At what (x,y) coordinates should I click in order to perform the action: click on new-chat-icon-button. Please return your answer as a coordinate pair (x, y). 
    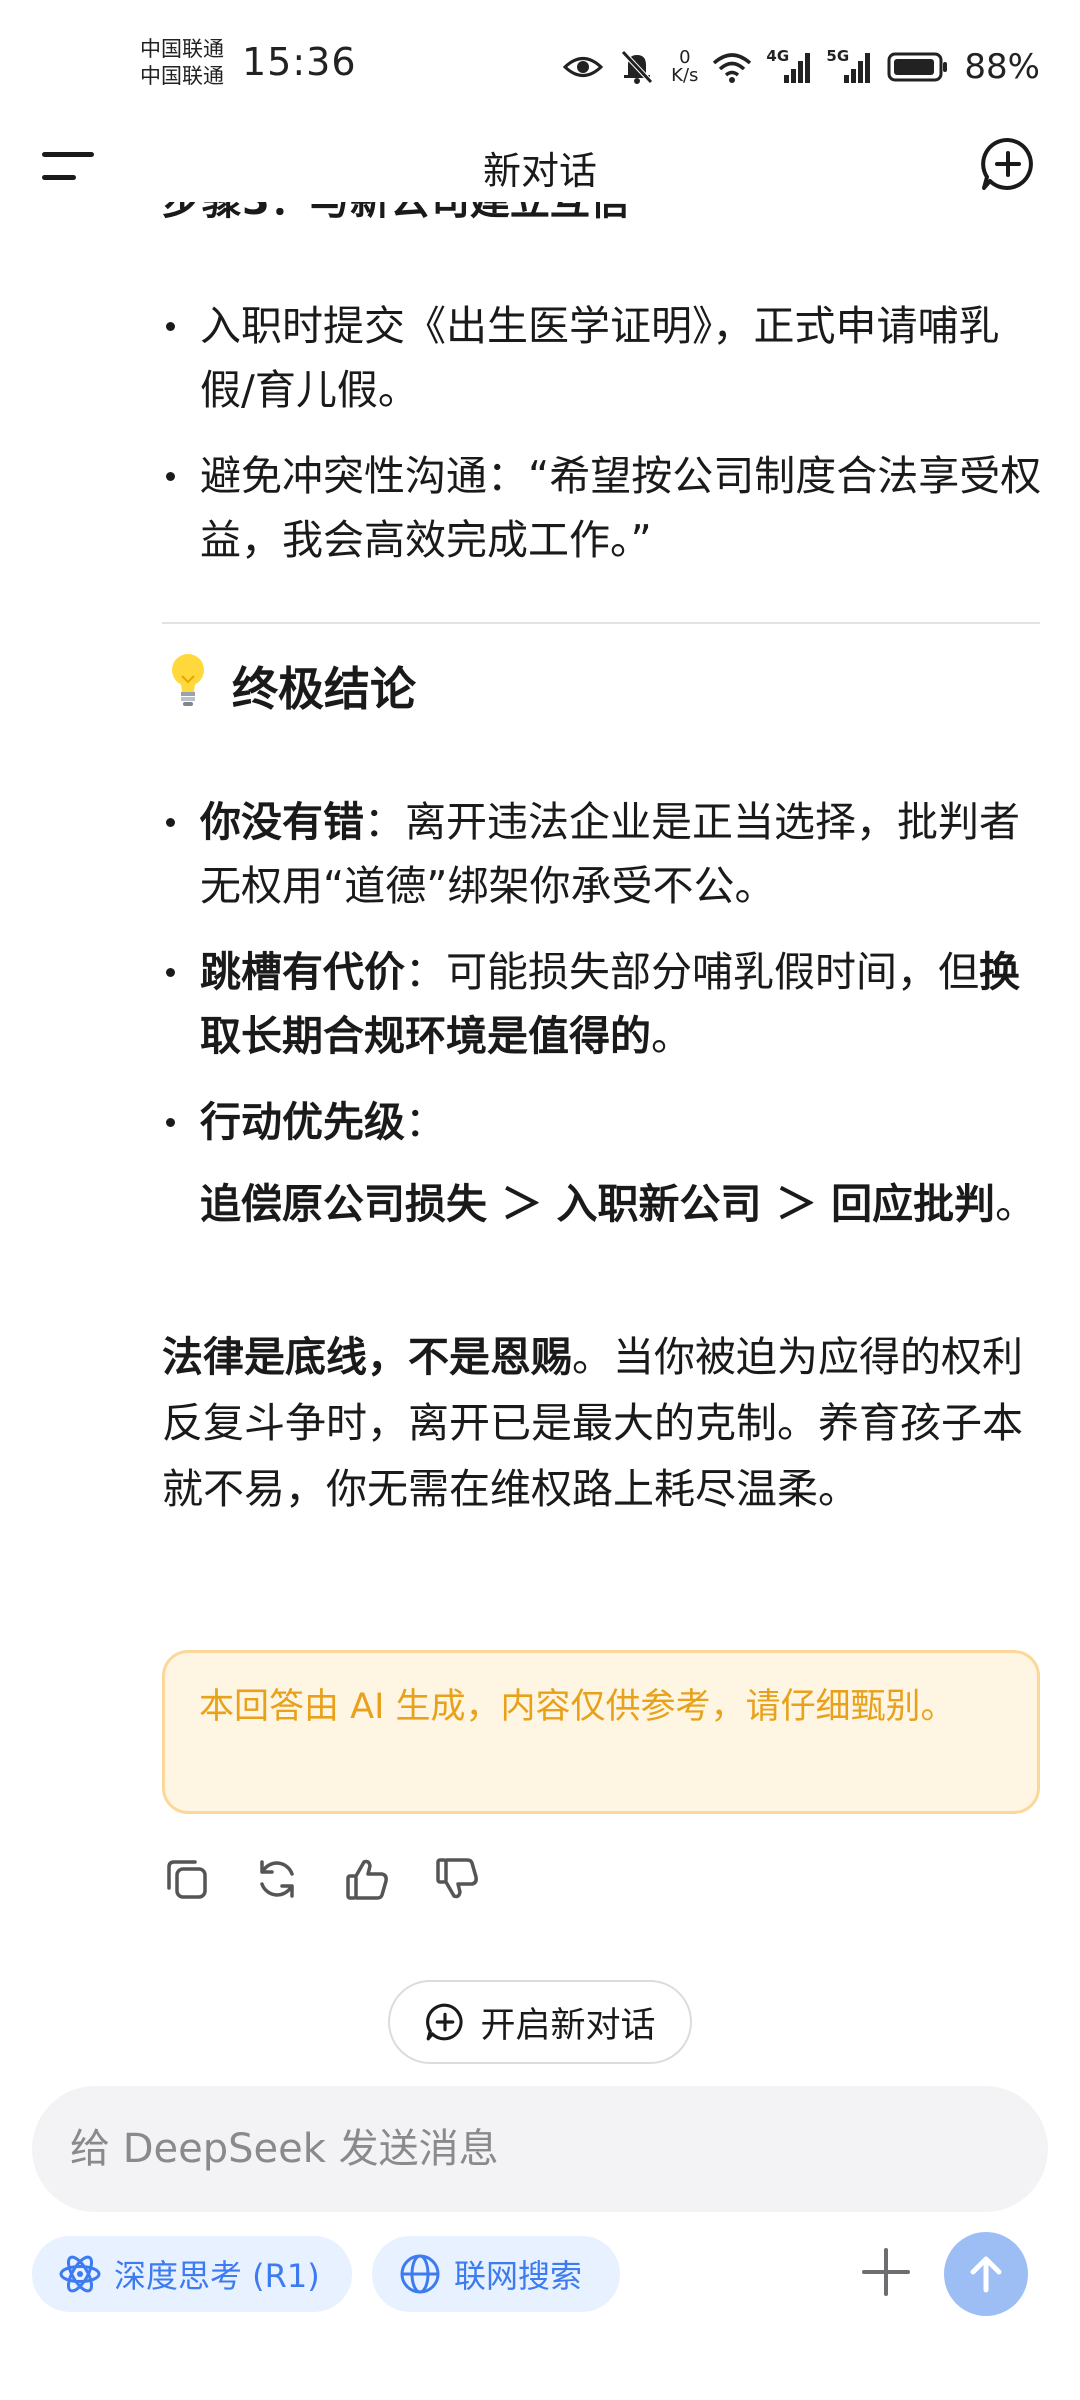
    Looking at the image, I should click on (1008, 164).